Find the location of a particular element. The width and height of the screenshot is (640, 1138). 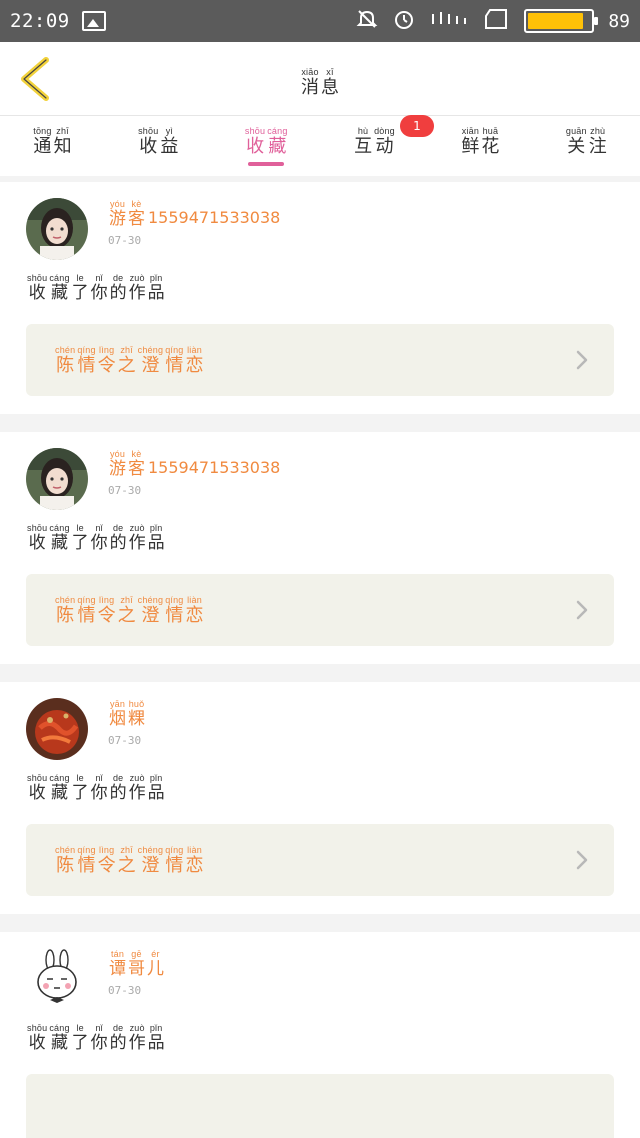

tab-label: xiān 鲜 huā 花 is located at coordinates (480, 141).